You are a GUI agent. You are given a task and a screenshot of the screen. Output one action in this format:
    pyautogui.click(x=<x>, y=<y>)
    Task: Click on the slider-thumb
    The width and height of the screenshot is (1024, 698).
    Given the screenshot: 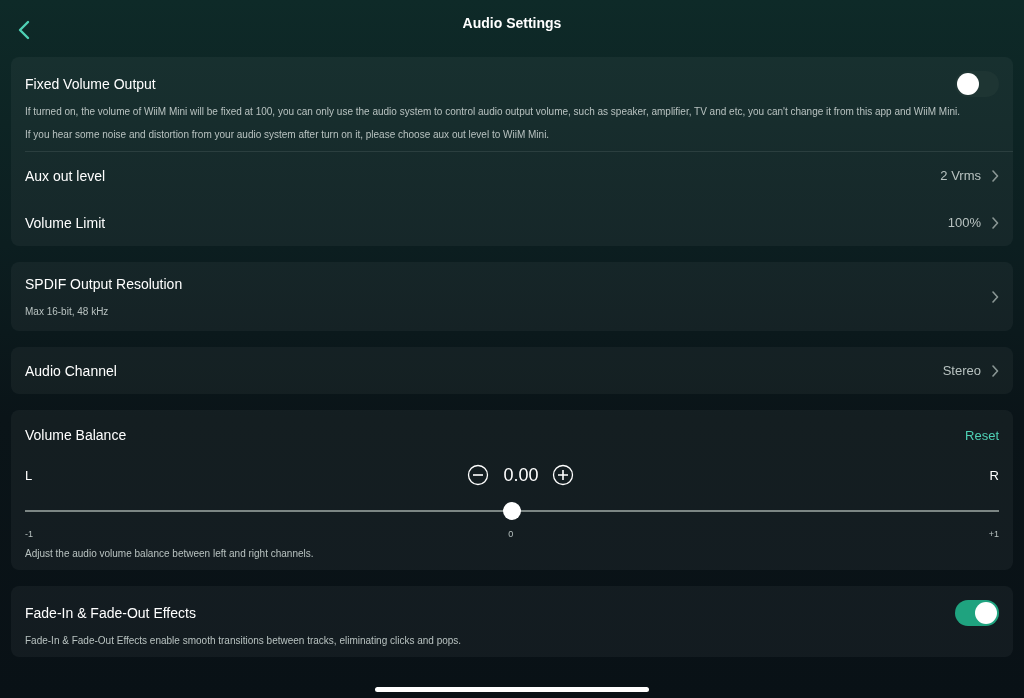 What is the action you would take?
    pyautogui.click(x=512, y=511)
    